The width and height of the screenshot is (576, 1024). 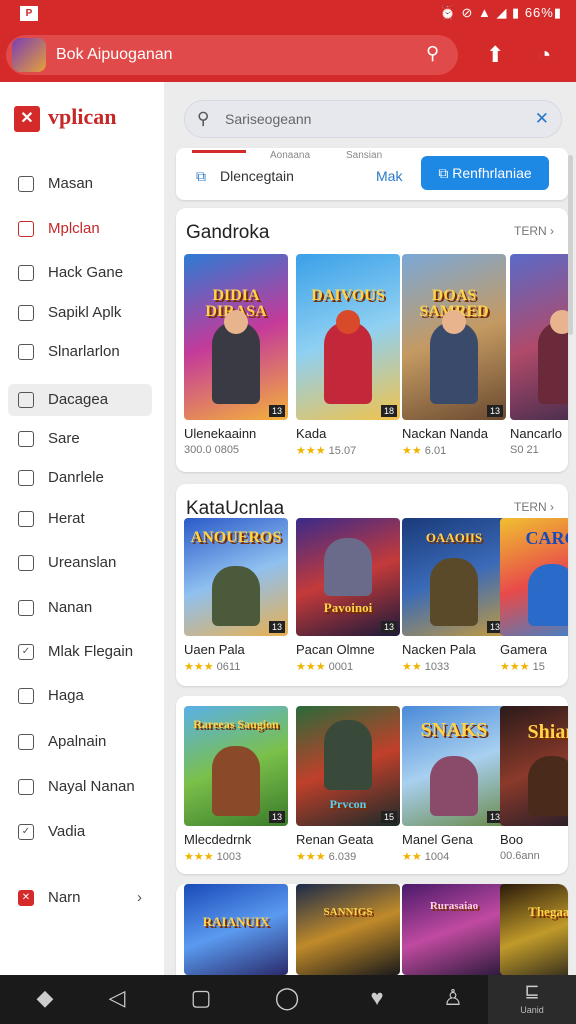 I want to click on game-meta: ★★★ 0611, so click(x=236, y=666).